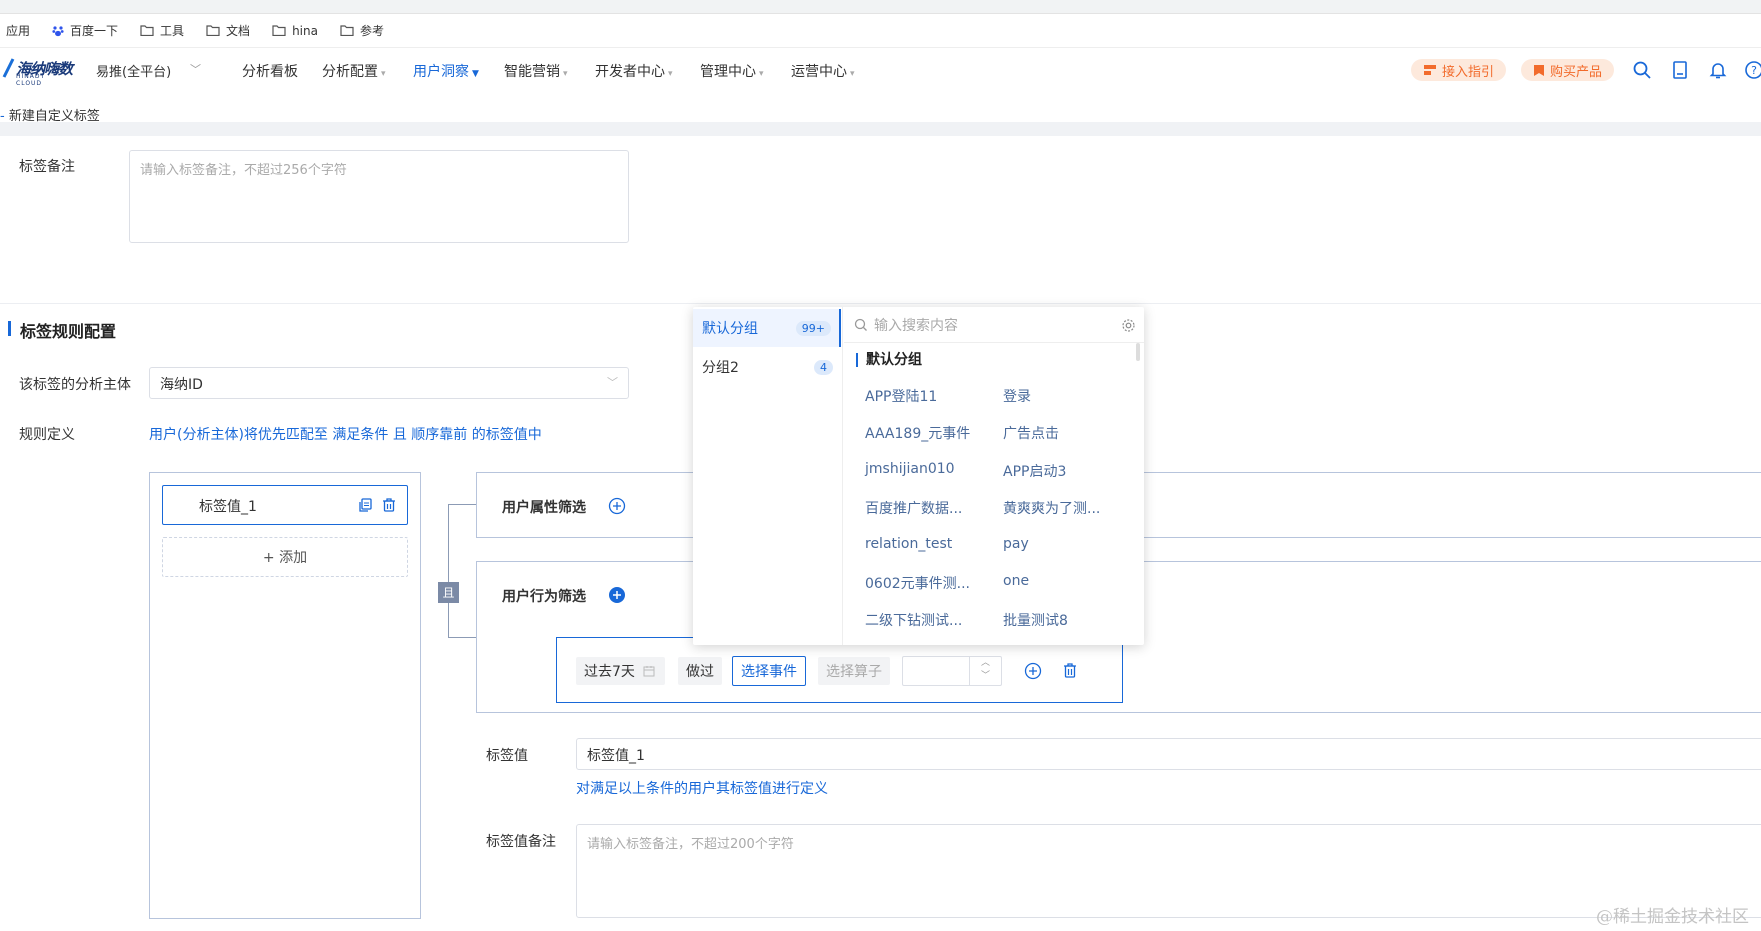 The height and width of the screenshot is (931, 1761). Describe the element at coordinates (620, 671) in the screenshot. I see `time-range-picker: 过去7天` at that location.